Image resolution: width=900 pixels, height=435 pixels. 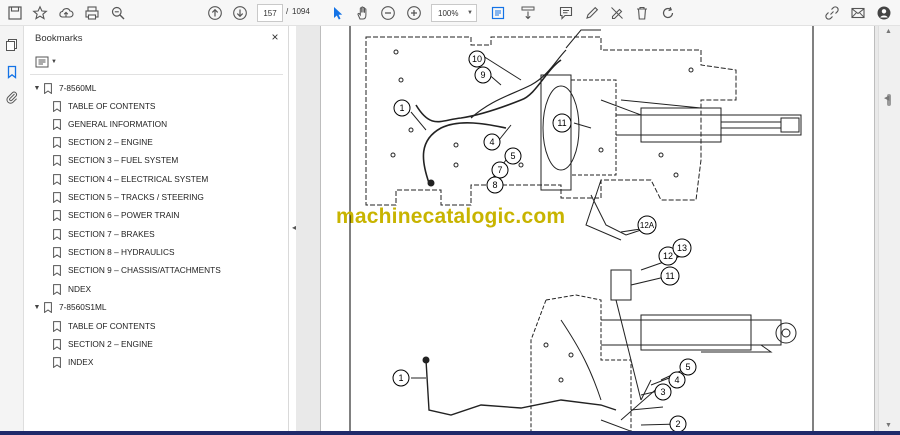 I want to click on rotate-icon, so click(x=668, y=13).